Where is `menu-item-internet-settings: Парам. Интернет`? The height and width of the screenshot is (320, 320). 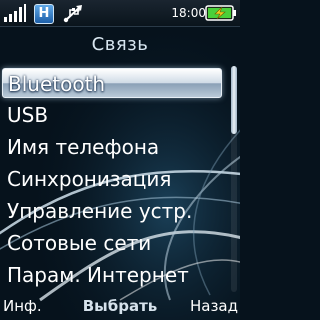 menu-item-internet-settings: Парам. Интернет is located at coordinates (112, 275).